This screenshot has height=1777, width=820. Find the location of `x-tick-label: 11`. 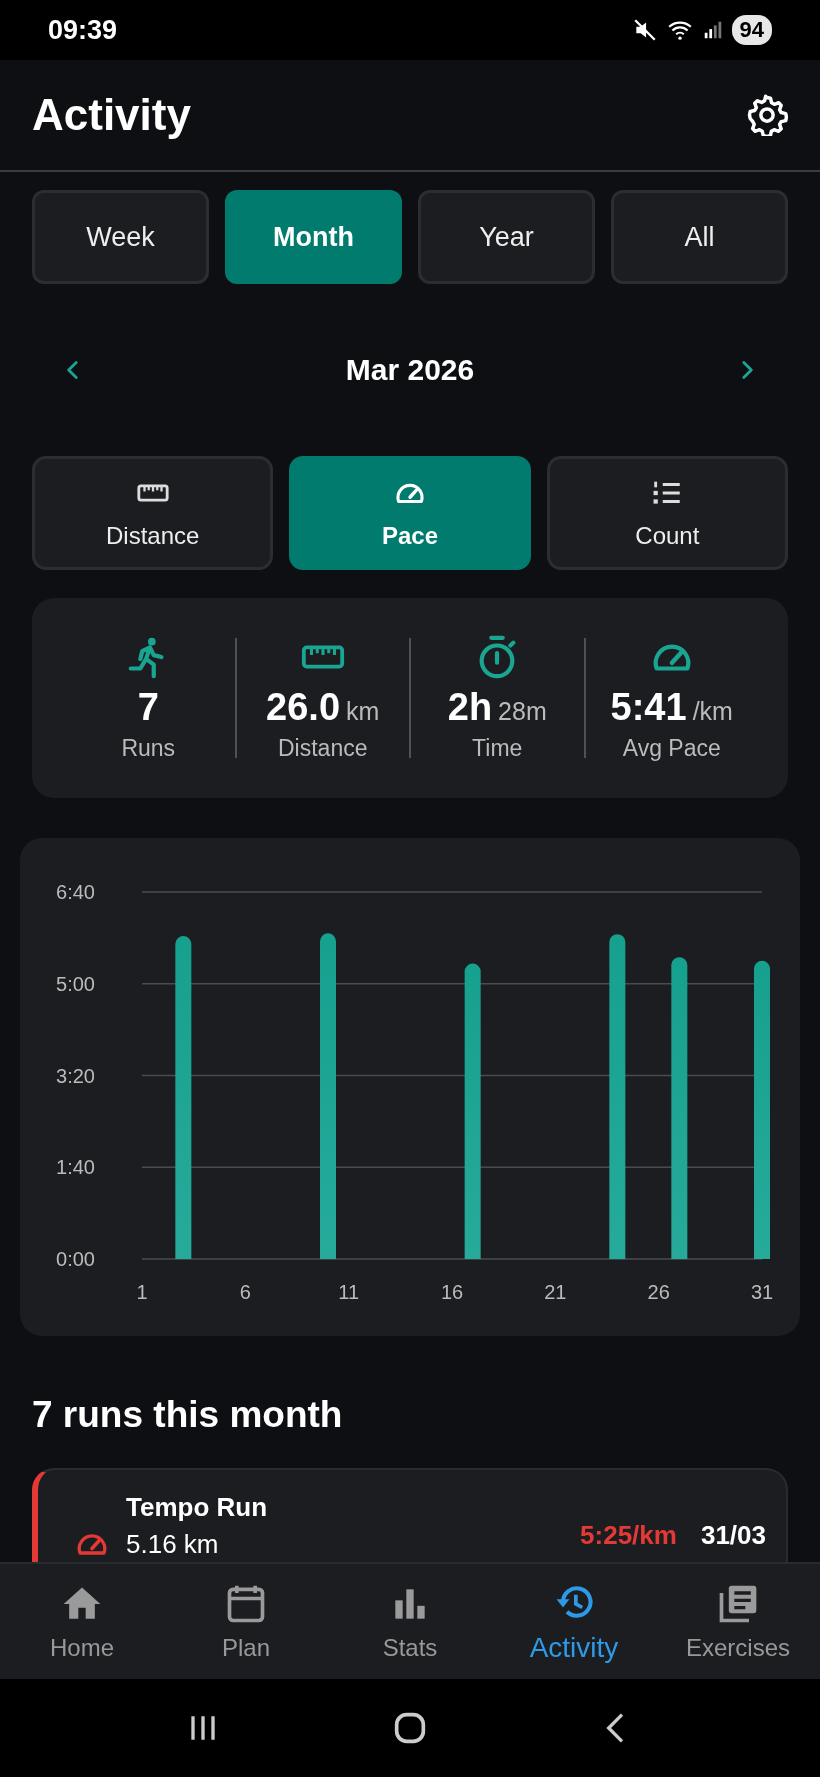

x-tick-label: 11 is located at coordinates (349, 1292).